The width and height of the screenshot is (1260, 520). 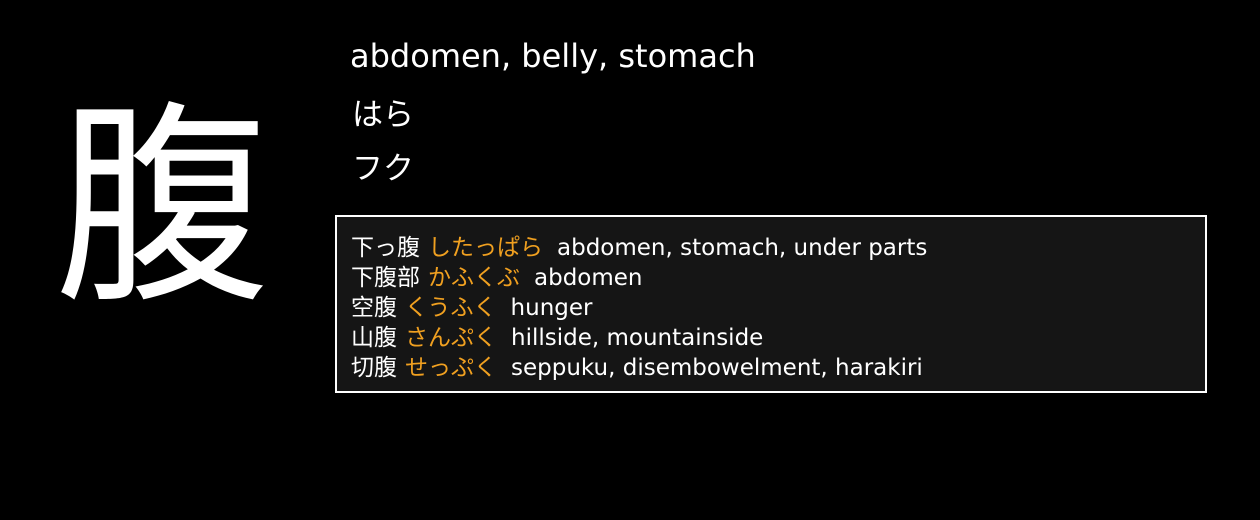 I want to click on example-reading: したっぱら, so click(x=485, y=248).